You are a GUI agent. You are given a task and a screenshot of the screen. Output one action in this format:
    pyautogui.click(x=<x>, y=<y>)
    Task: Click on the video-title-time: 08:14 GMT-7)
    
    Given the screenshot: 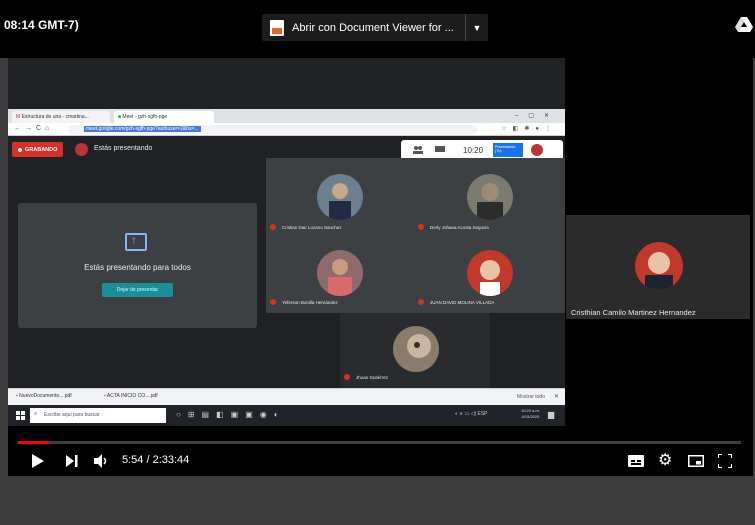 What is the action you would take?
    pyautogui.click(x=41, y=25)
    